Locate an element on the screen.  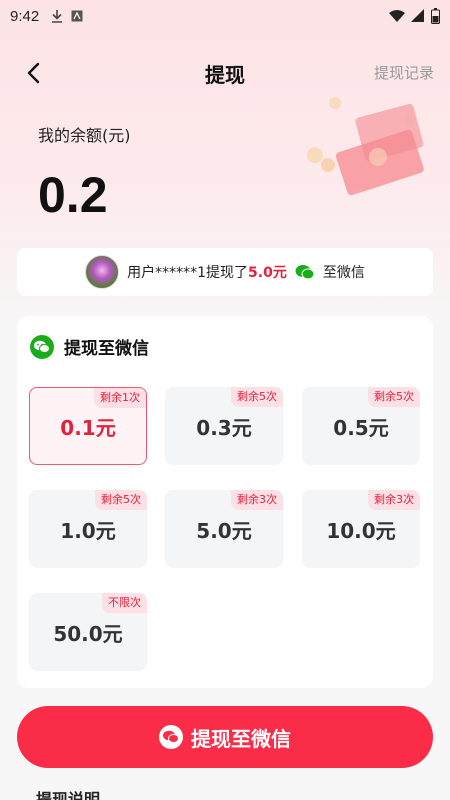
avatar is located at coordinates (102, 272).